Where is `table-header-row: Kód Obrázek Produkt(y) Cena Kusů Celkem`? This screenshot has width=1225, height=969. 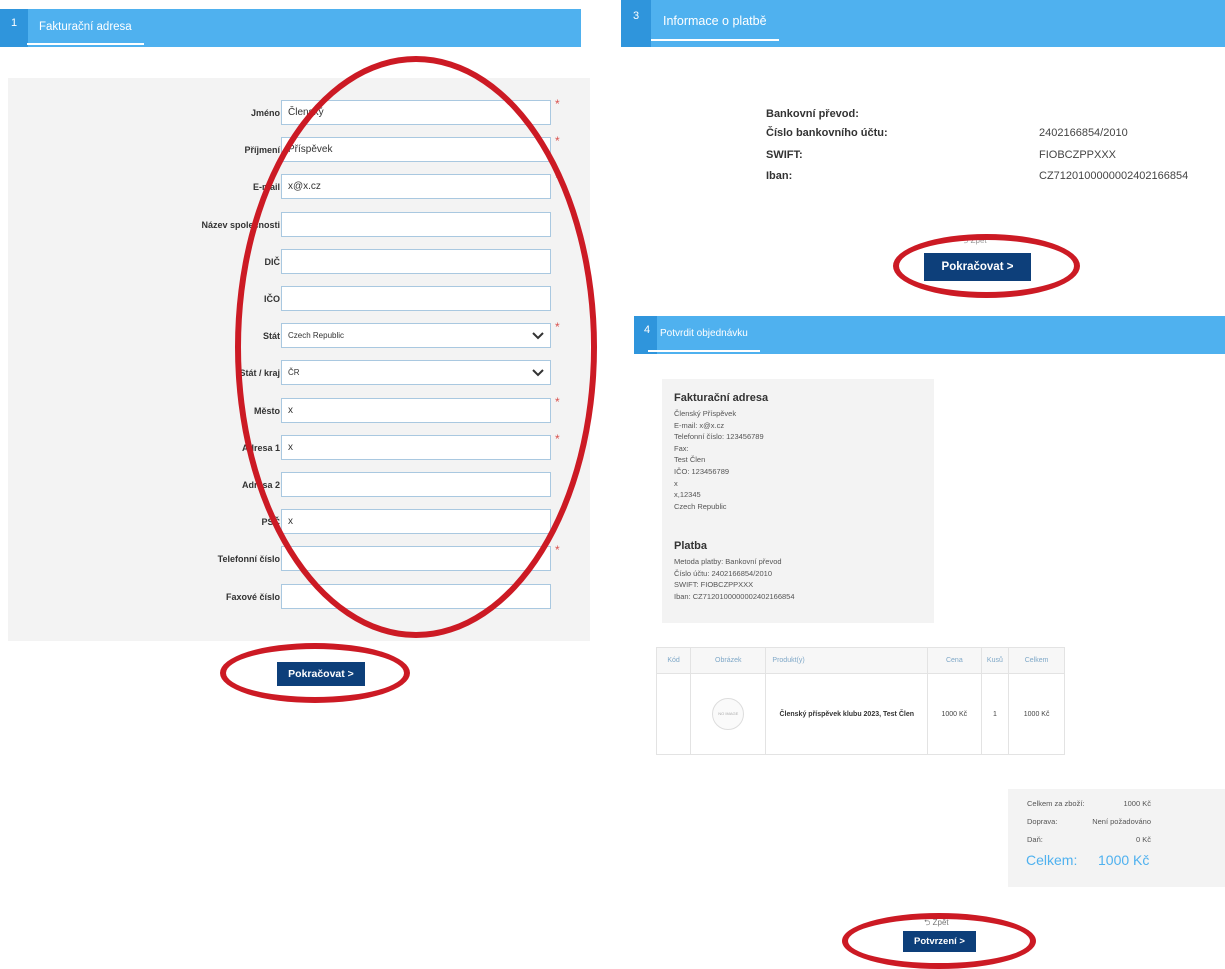 table-header-row: Kód Obrázek Produkt(y) Cena Kusů Celkem is located at coordinates (860, 660).